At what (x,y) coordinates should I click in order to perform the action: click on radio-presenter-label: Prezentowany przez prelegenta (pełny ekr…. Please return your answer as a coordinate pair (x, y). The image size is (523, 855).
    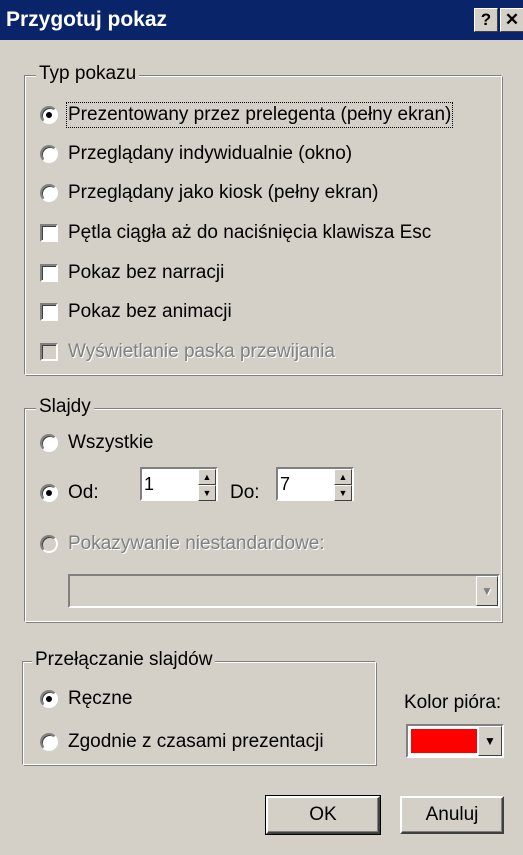
    Looking at the image, I should click on (259, 115).